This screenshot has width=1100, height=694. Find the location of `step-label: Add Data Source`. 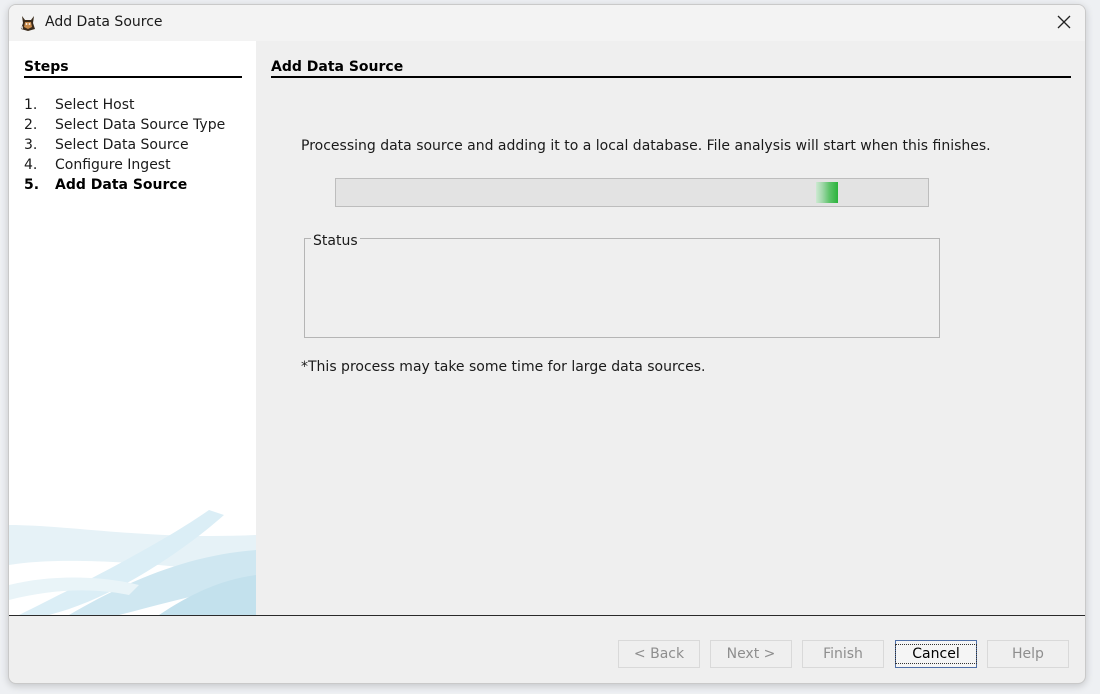

step-label: Add Data Source is located at coordinates (121, 185).